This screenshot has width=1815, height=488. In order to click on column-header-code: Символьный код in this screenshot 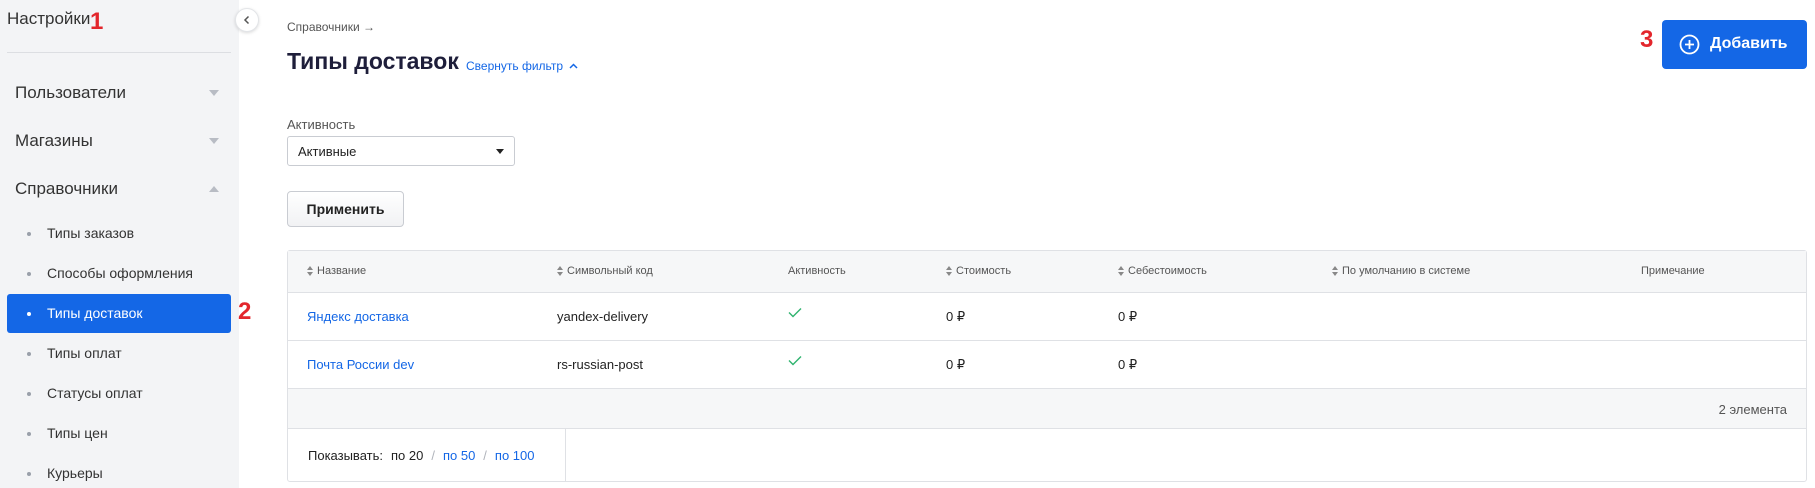, I will do `click(605, 271)`.